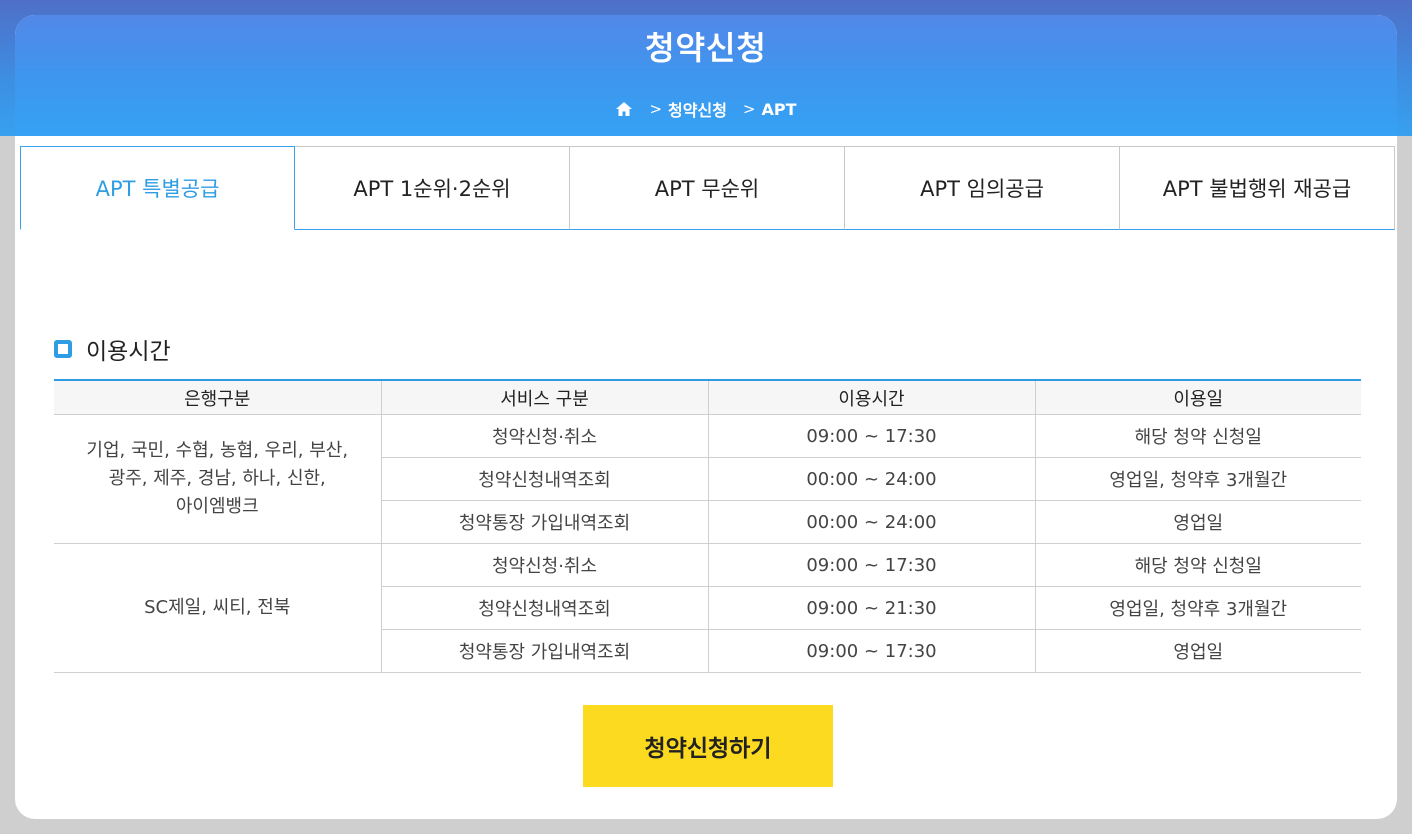 Image resolution: width=1412 pixels, height=834 pixels. Describe the element at coordinates (871, 608) in the screenshot. I see `time-cell: 09:00 ~ 21:30` at that location.